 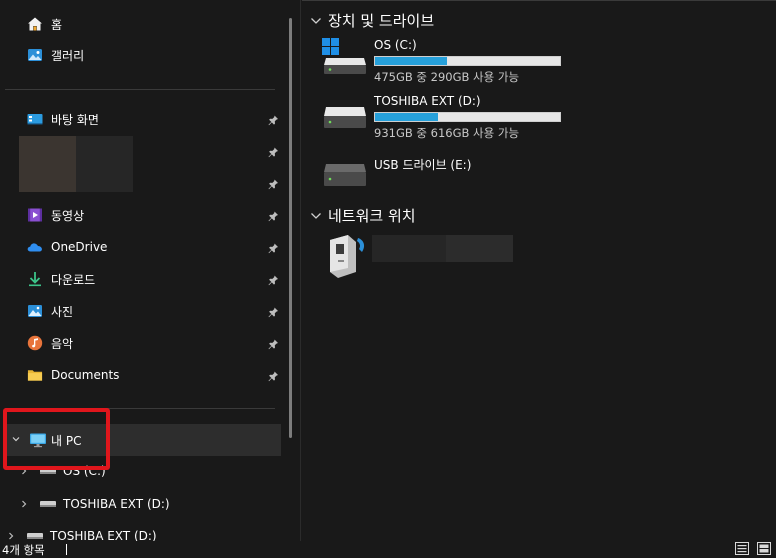 I want to click on onedrive-icon, so click(x=35, y=247).